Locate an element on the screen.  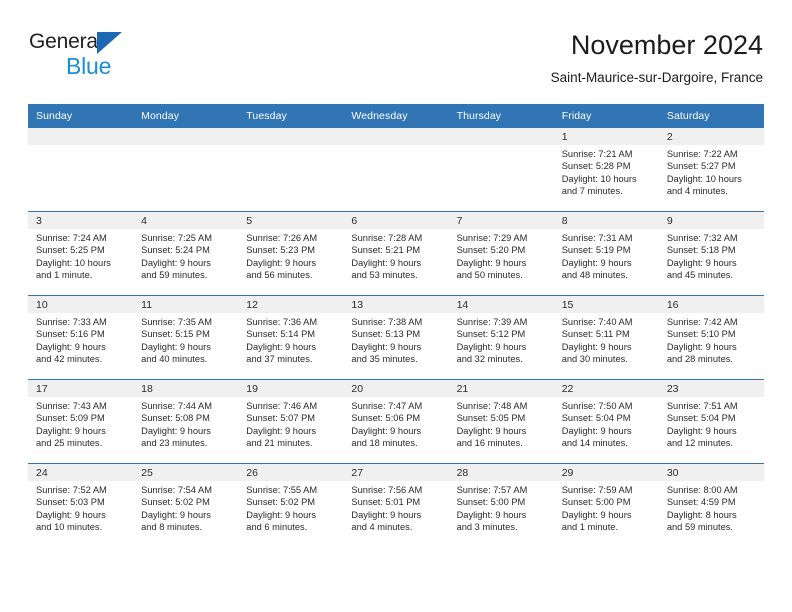
sunset-text: Sunset: 5:15 PM is located at coordinates (175, 334).